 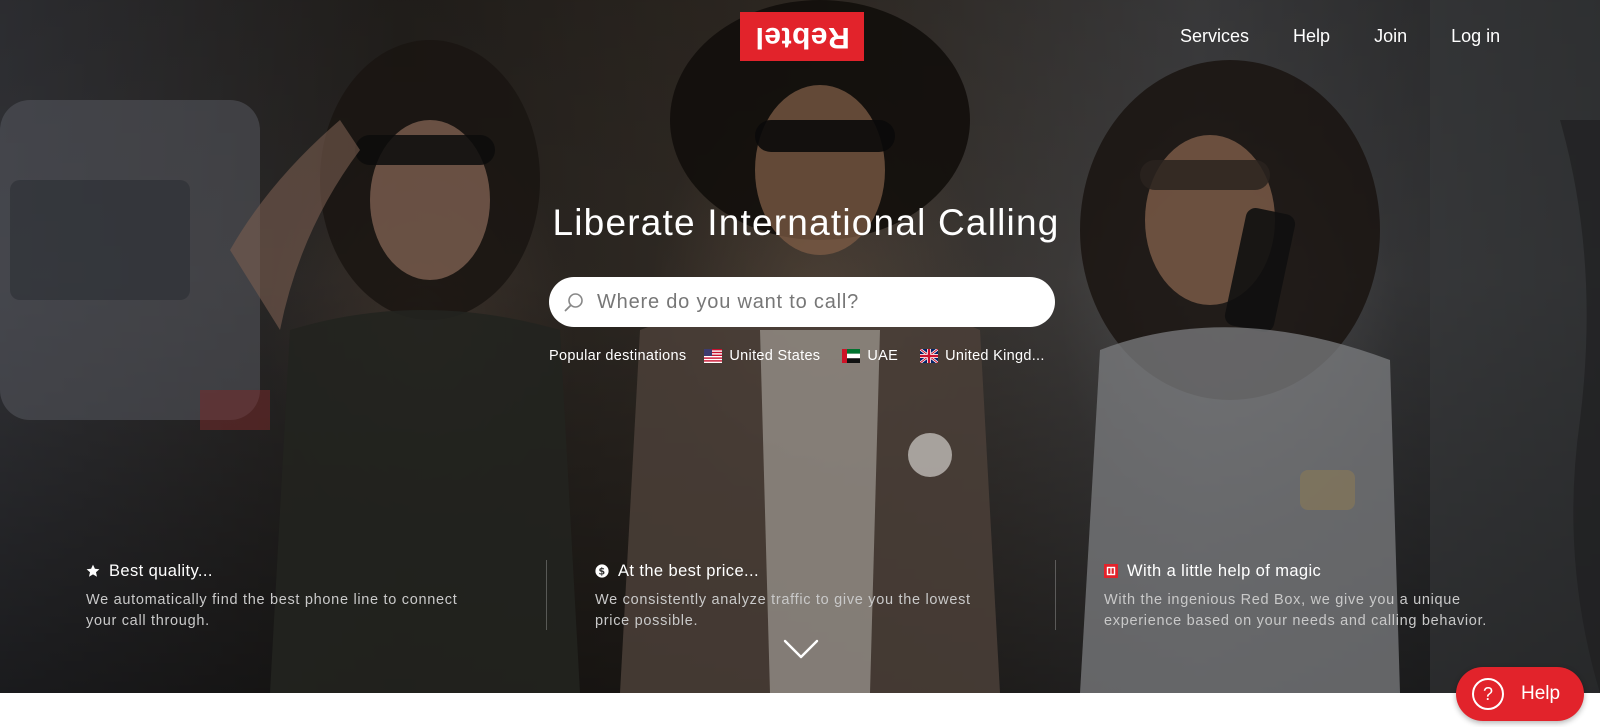 I want to click on red-box-icon, so click(x=1111, y=571).